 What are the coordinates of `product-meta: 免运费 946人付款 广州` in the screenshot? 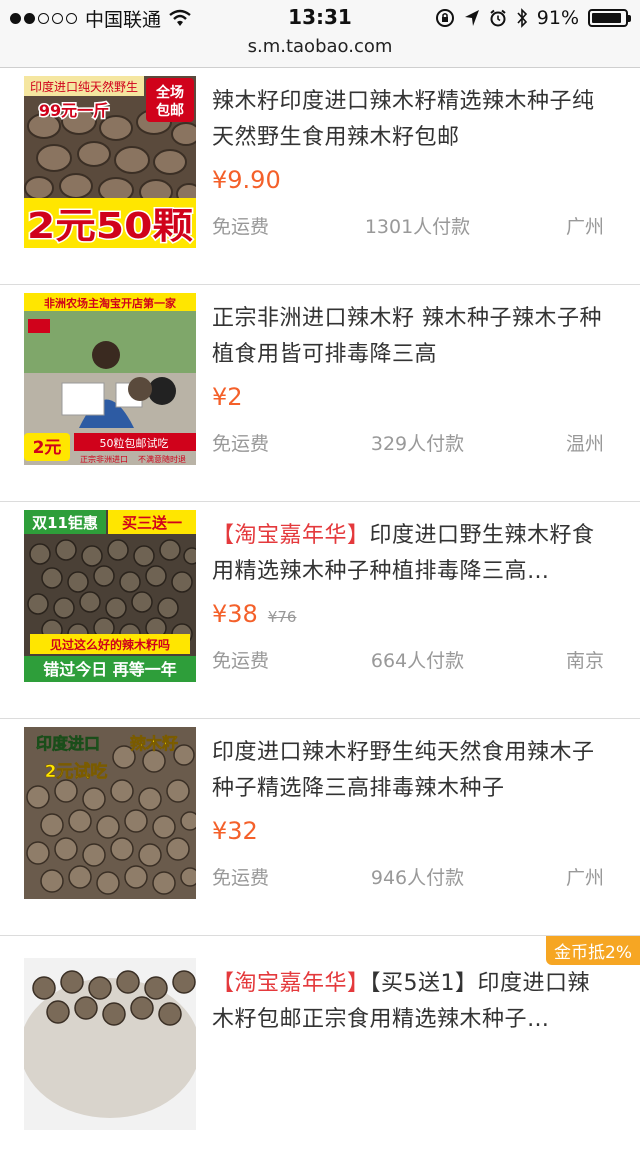 It's located at (408, 876).